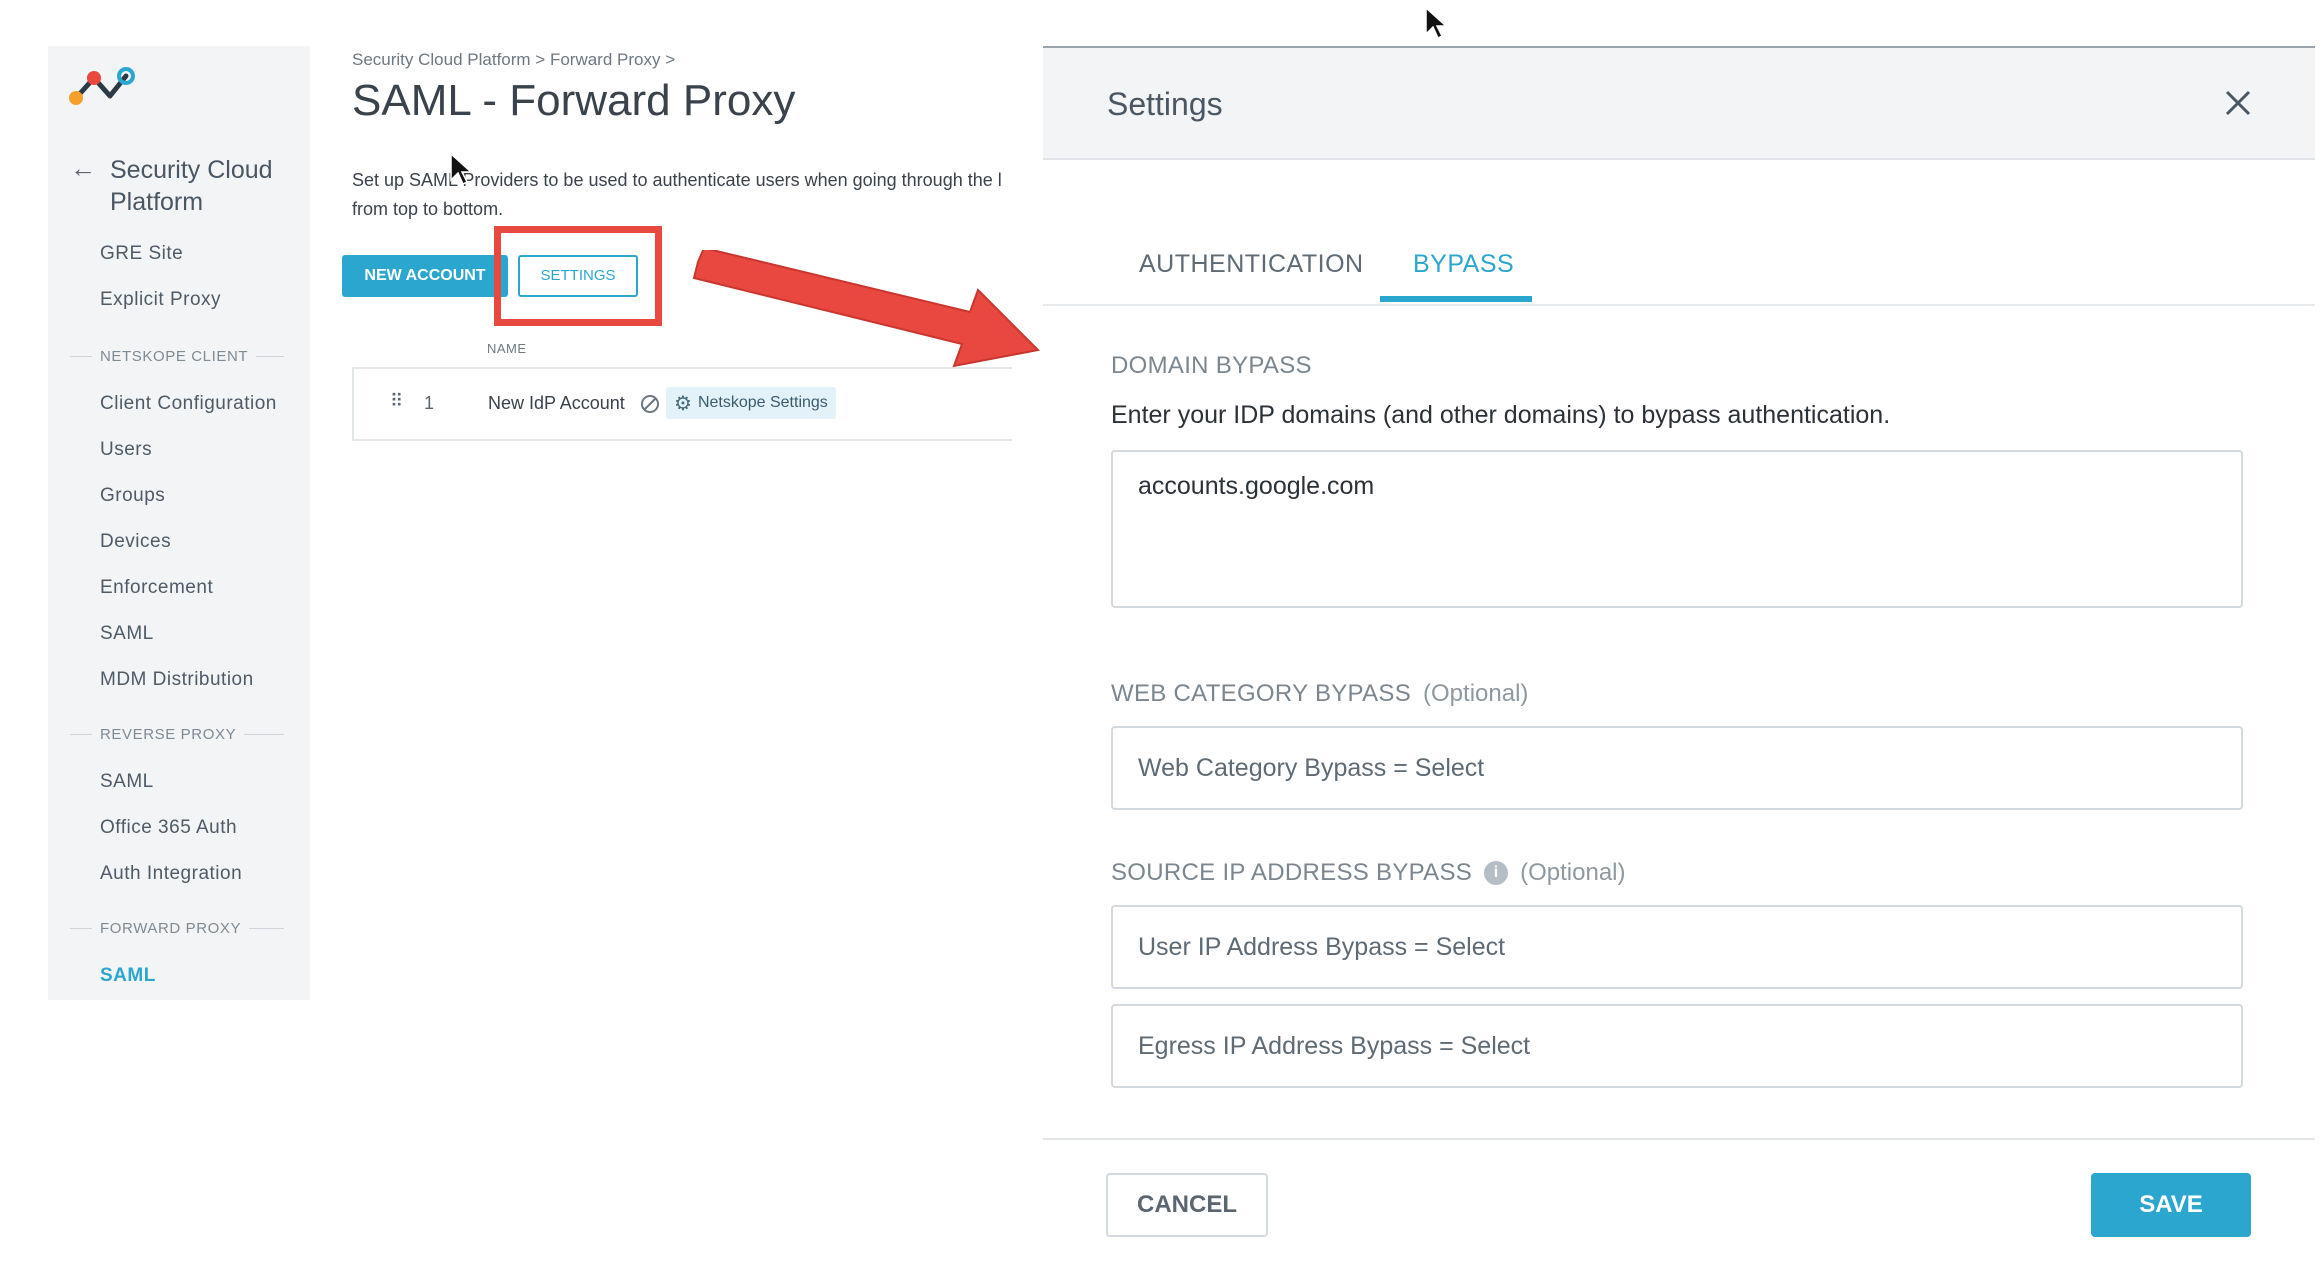 The image size is (2322, 1280). I want to click on netskope-settings-chip: ⚙ Netskope Settings, so click(751, 403).